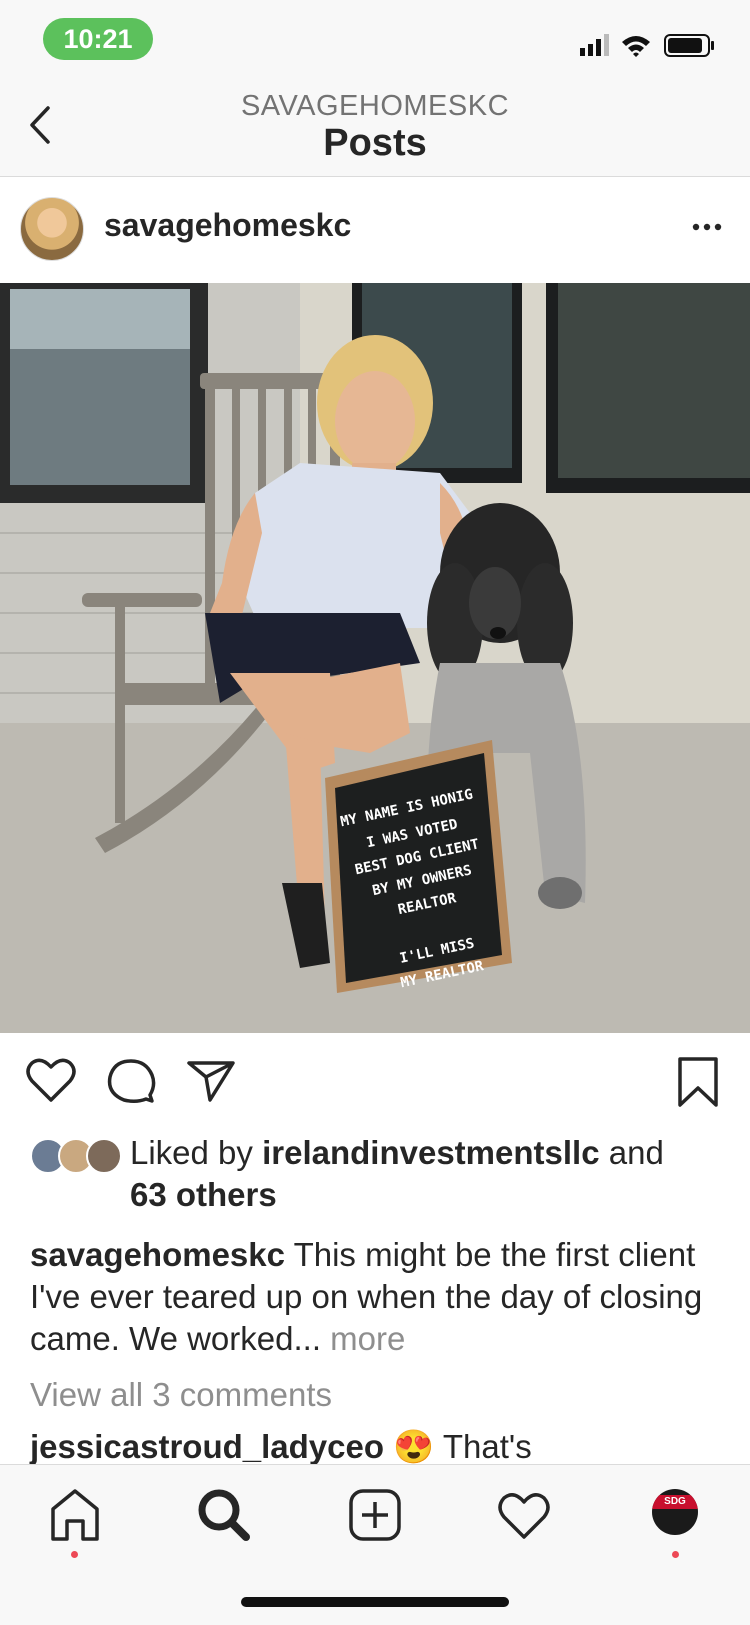 The image size is (750, 1625). I want to click on status-bar: 10:21, so click(375, 40).